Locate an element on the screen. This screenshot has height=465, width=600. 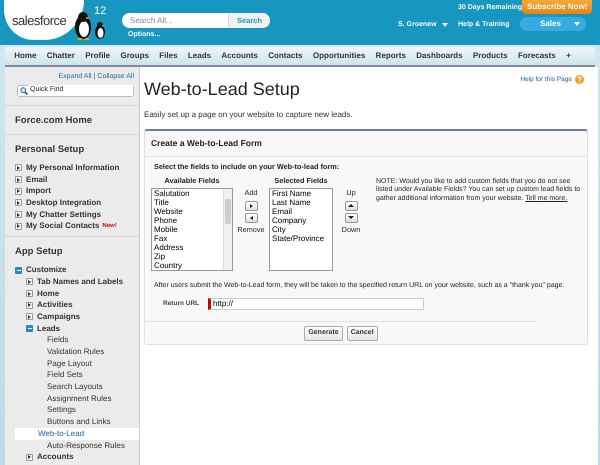
nav-tab: Home is located at coordinates (25, 56).